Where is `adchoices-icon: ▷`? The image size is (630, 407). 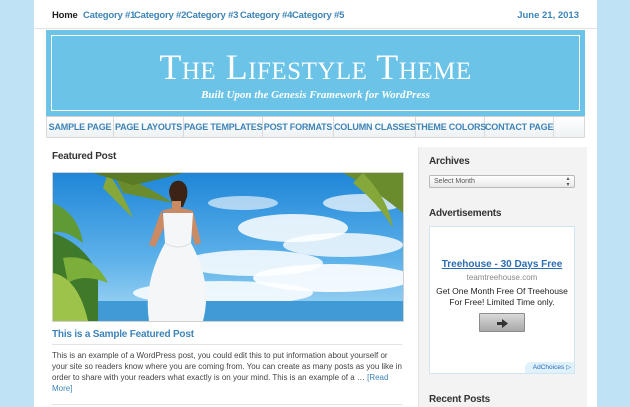 adchoices-icon: ▷ is located at coordinates (568, 367).